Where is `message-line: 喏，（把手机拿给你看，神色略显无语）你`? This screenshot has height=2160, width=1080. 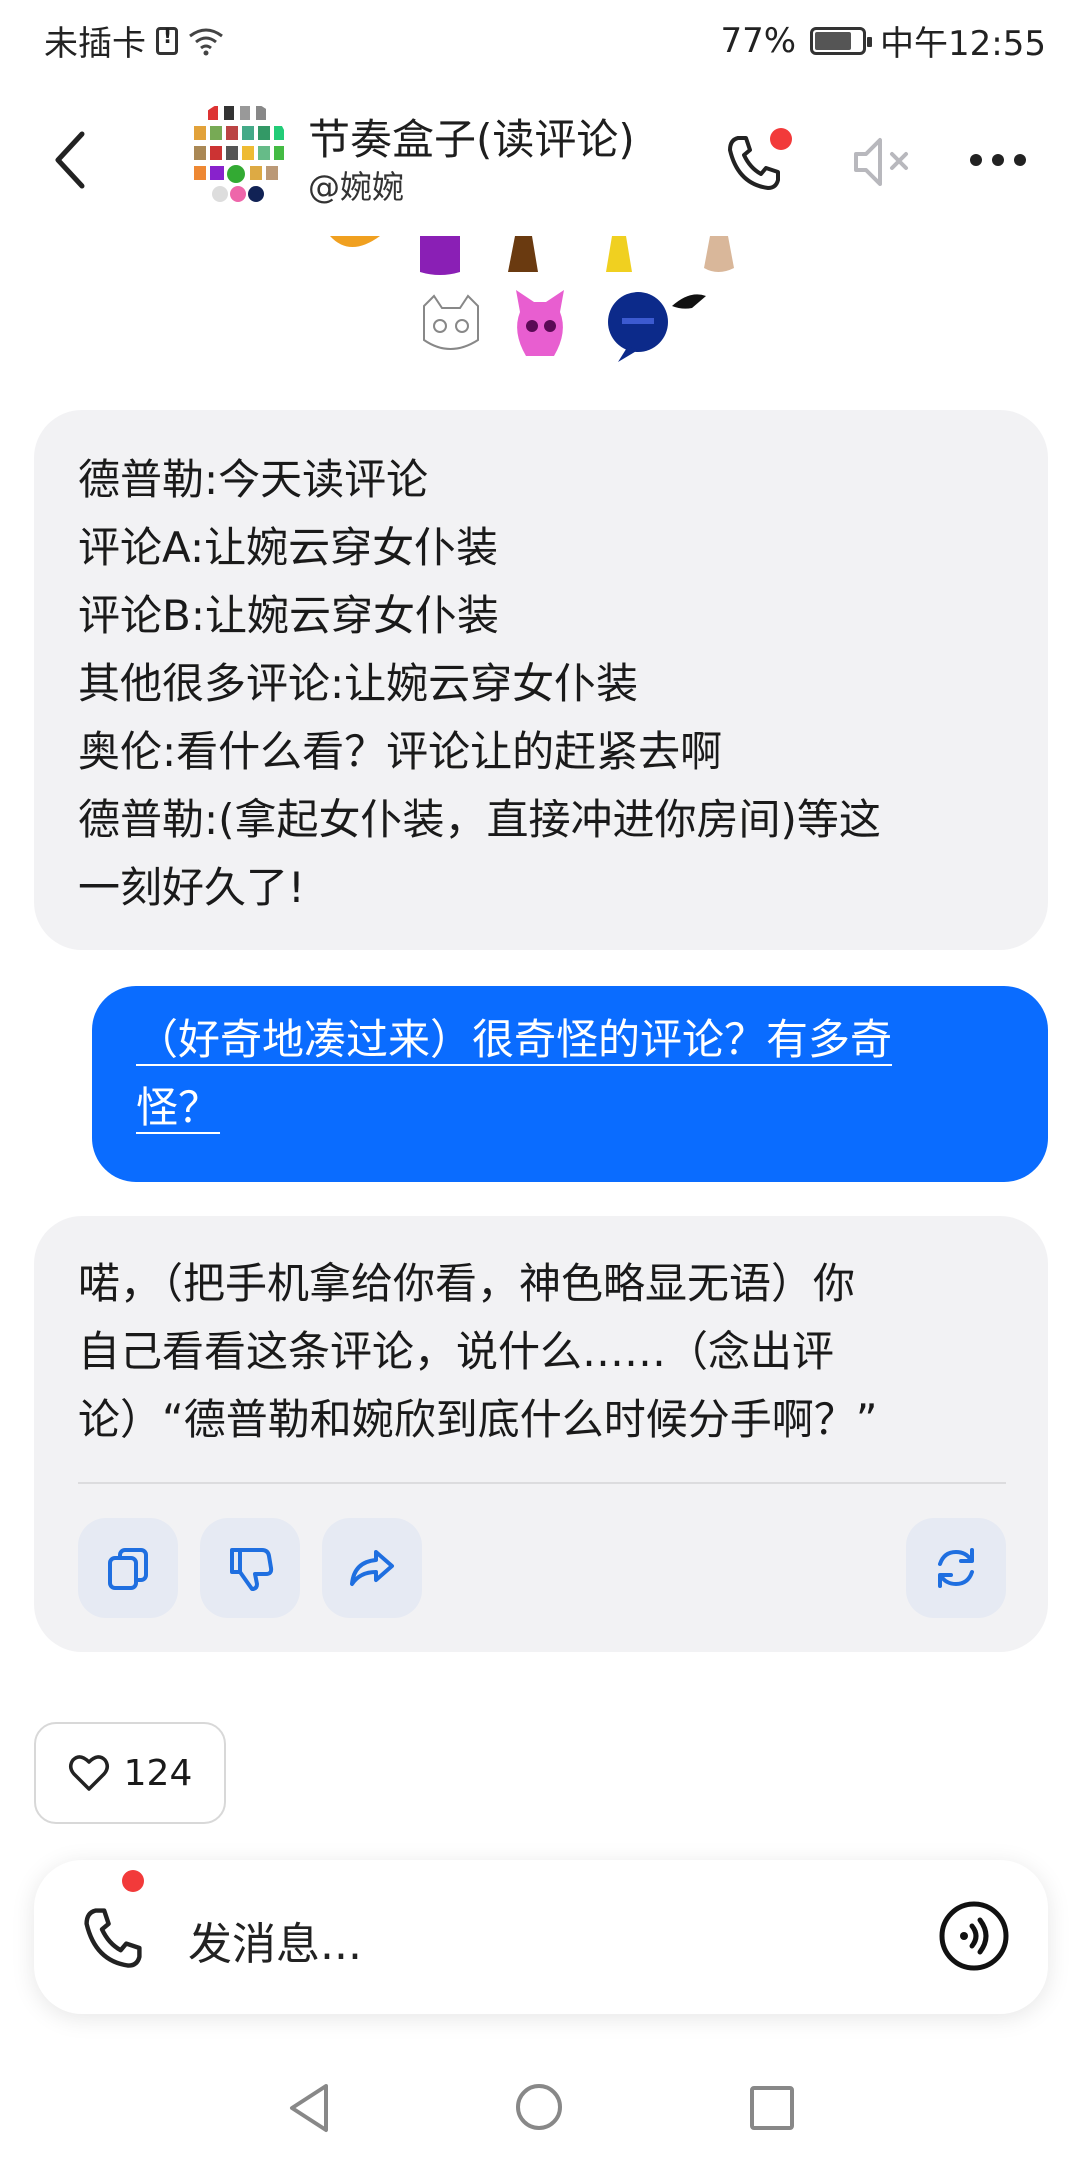 message-line: 喏，（把手机拿给你看，神色略显无语）你 is located at coordinates (467, 1283).